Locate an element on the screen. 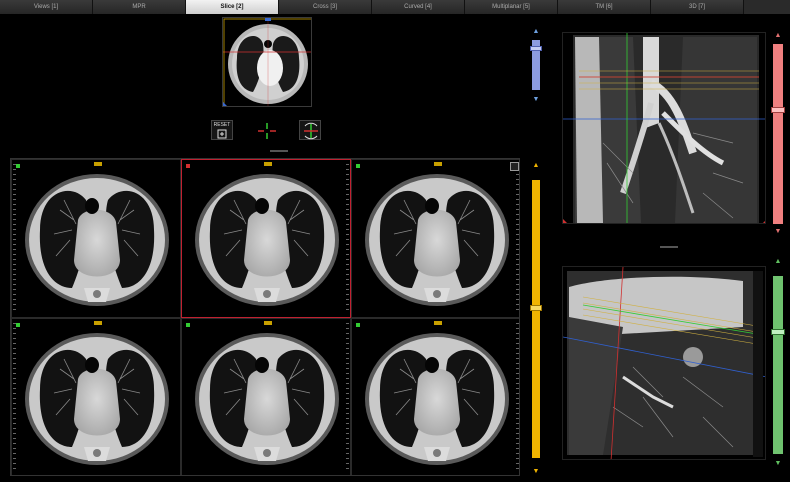 This screenshot has height=482, width=790. tab-cross: Cross [3] is located at coordinates (325, 7).